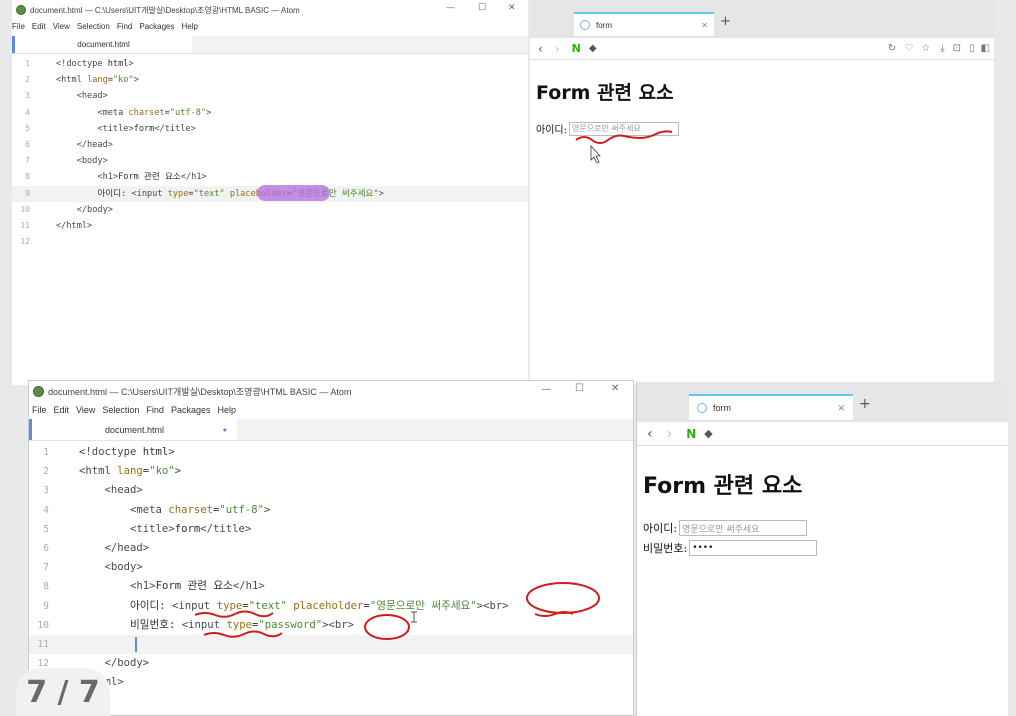 This screenshot has width=1016, height=716. I want to click on pw-input: ••••, so click(753, 548).